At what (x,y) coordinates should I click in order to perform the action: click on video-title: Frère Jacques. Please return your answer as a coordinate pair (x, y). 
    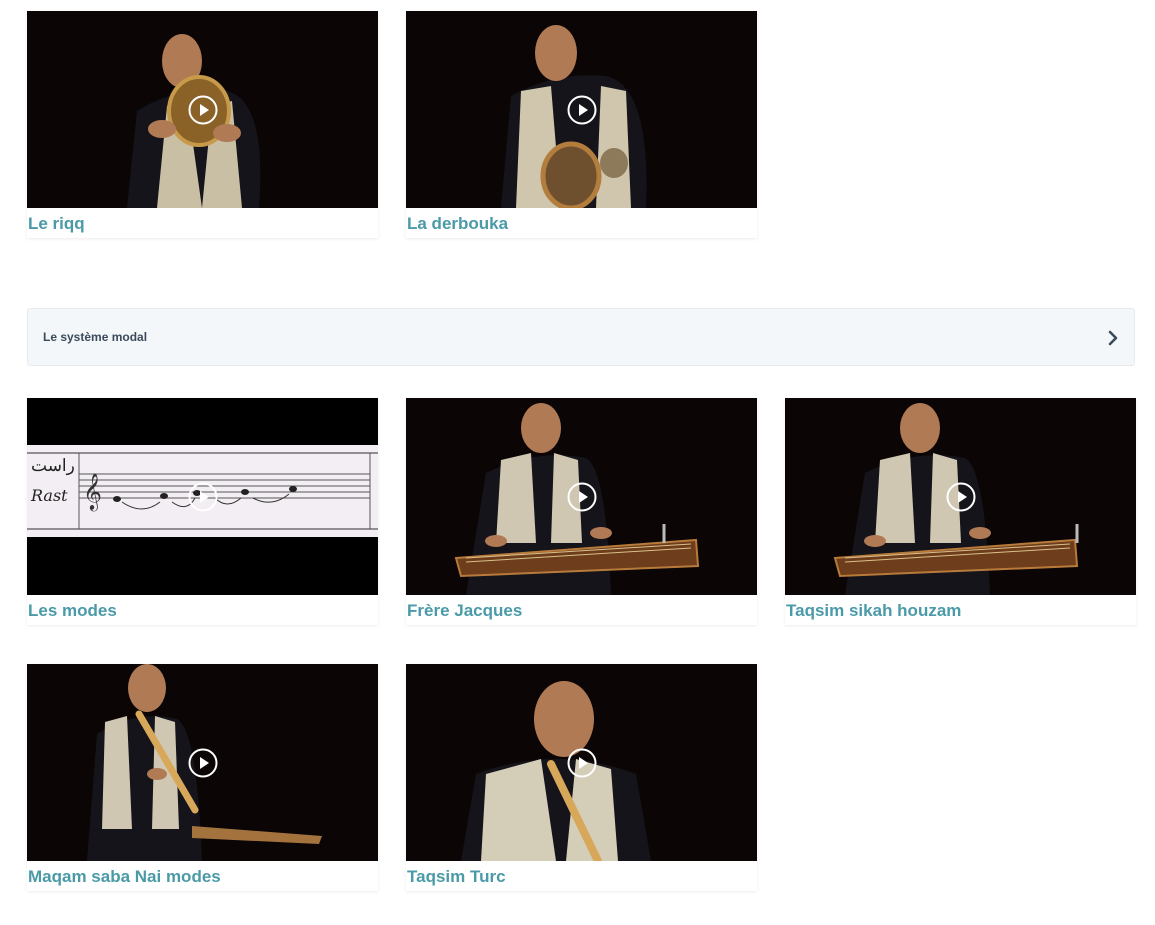
    Looking at the image, I should click on (581, 610).